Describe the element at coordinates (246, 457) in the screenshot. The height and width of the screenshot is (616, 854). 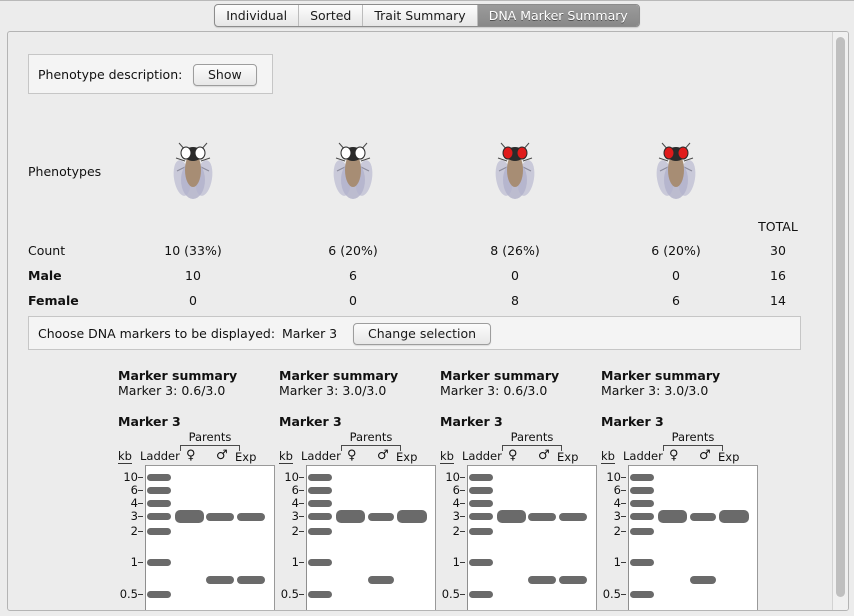
I see `exp-label-1: Exp` at that location.